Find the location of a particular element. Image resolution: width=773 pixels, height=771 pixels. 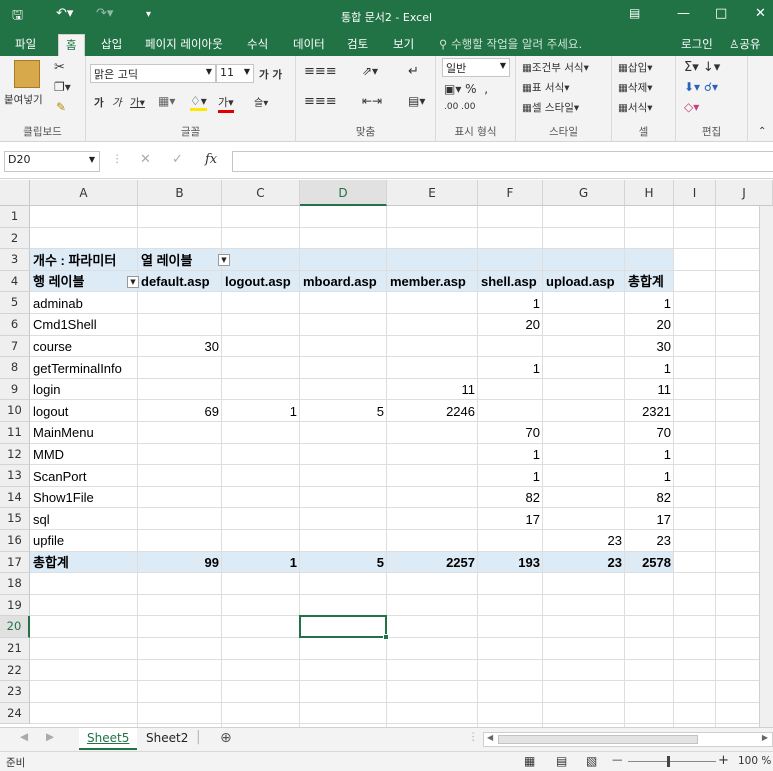

close-button: ✕ is located at coordinates (760, 13).